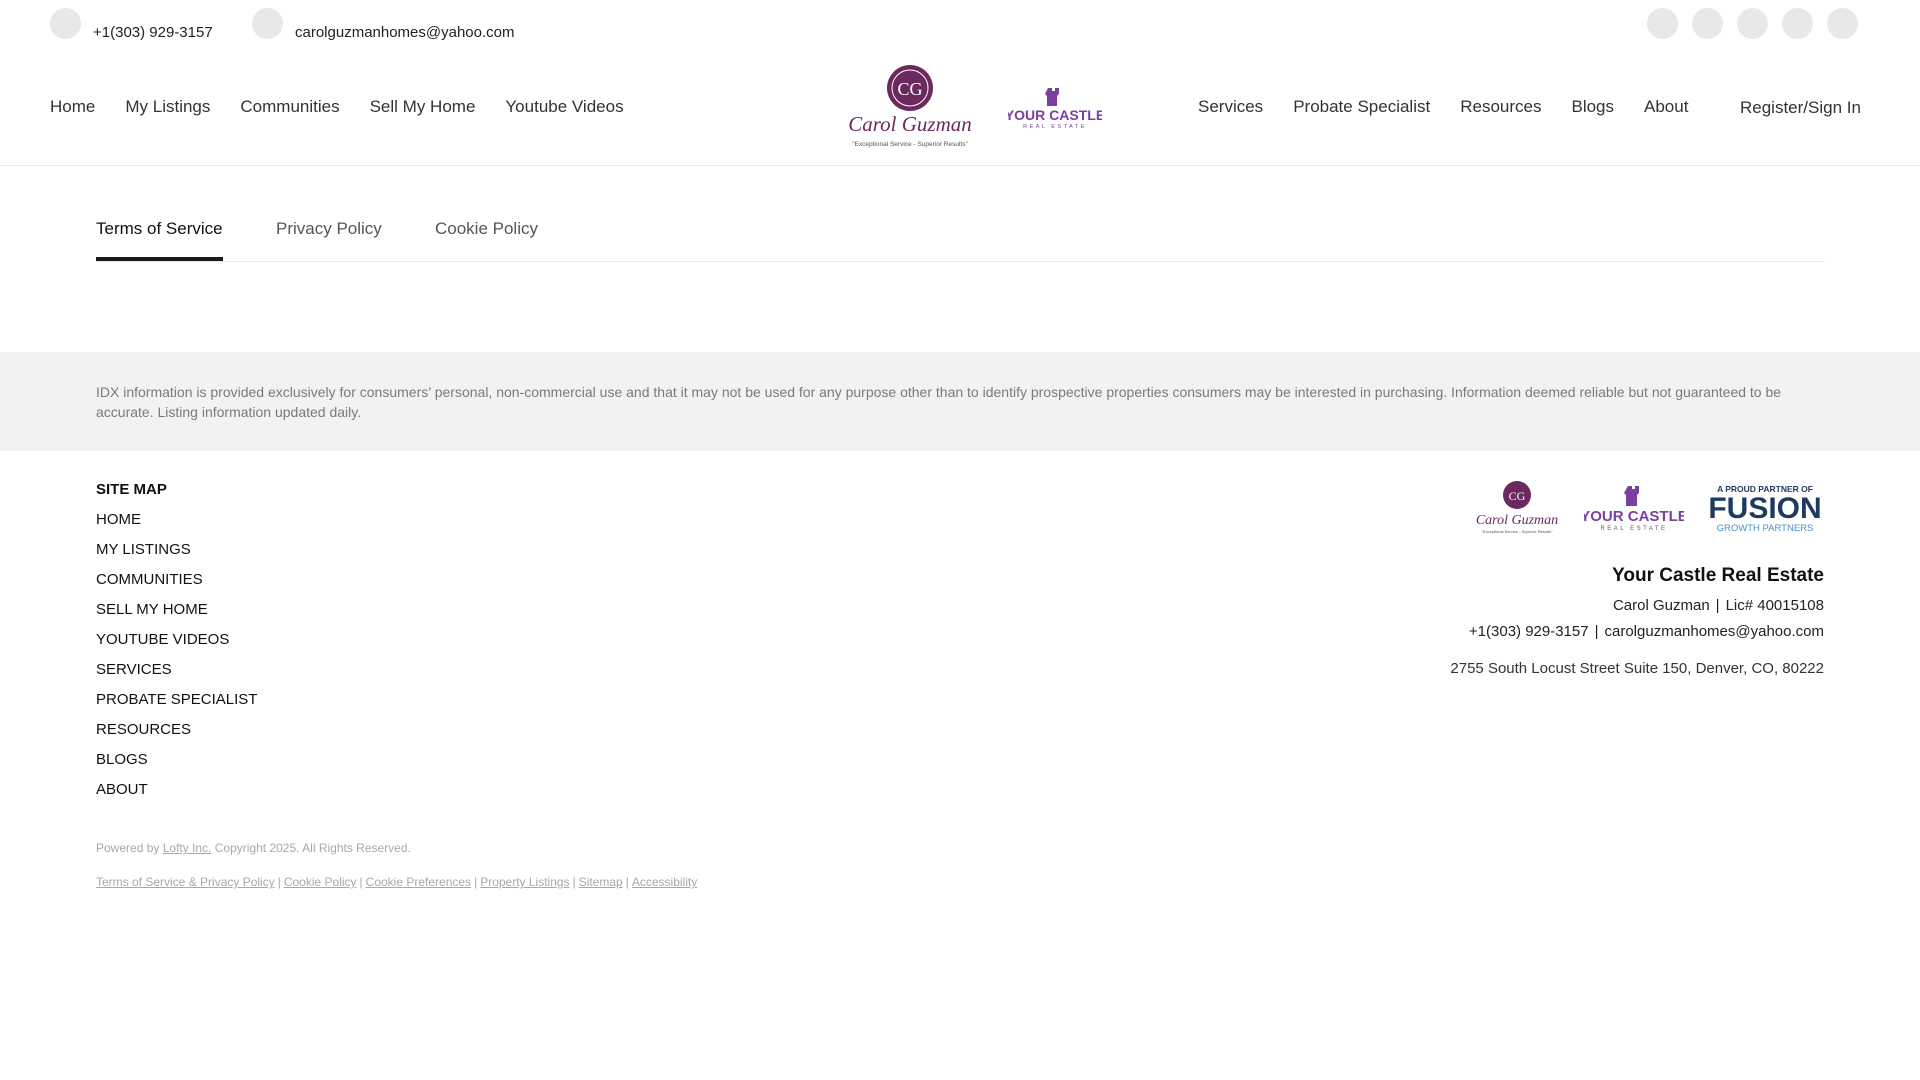  I want to click on nav-probate-specialist: Probate Specialist, so click(1361, 107).